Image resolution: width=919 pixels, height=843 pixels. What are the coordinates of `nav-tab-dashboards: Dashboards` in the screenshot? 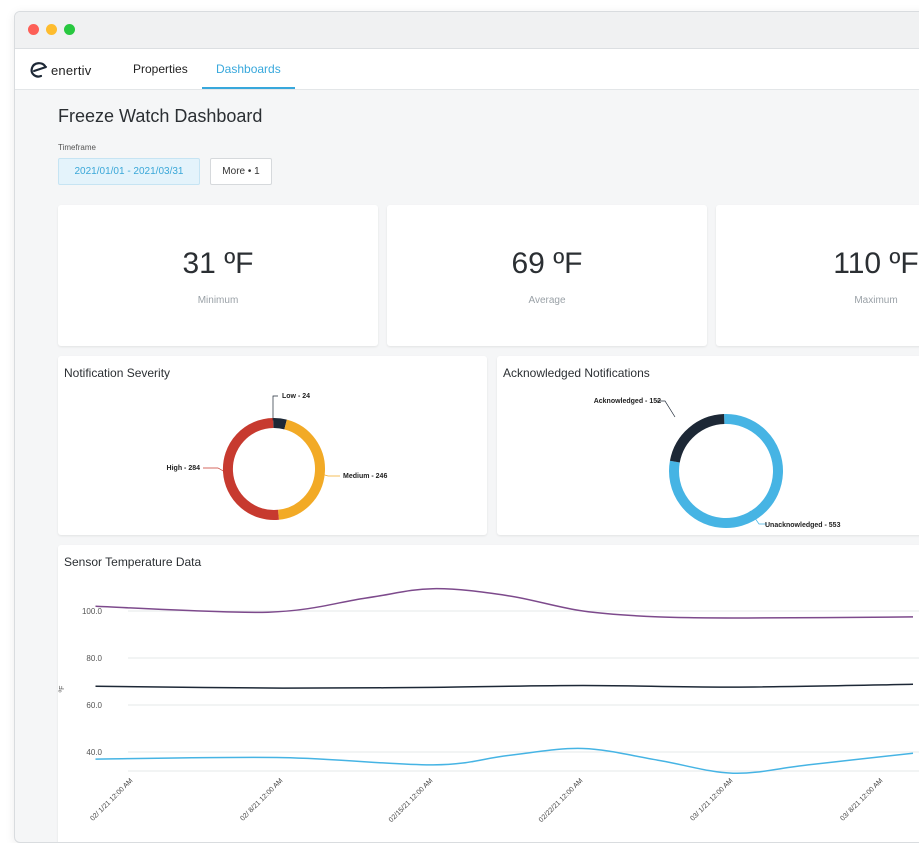 It's located at (248, 69).